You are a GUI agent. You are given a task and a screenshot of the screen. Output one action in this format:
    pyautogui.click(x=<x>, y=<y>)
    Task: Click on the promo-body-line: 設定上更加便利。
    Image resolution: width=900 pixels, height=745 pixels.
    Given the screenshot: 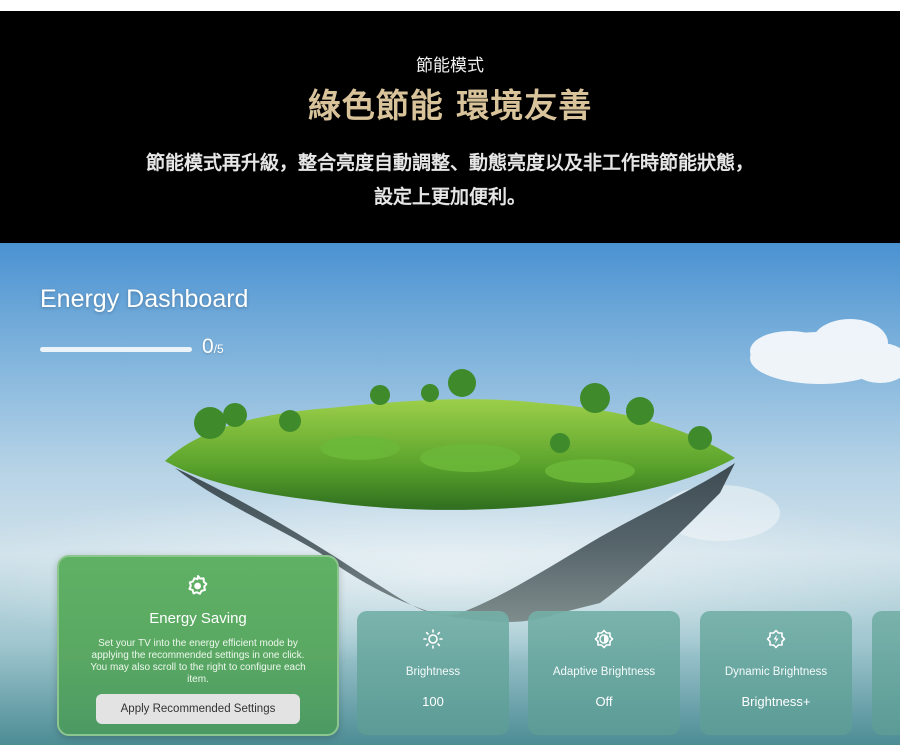 What is the action you would take?
    pyautogui.click(x=449, y=197)
    